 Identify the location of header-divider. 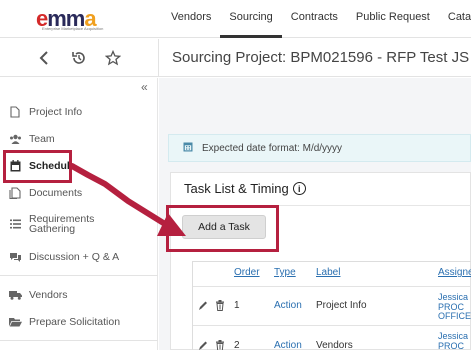
(158, 58).